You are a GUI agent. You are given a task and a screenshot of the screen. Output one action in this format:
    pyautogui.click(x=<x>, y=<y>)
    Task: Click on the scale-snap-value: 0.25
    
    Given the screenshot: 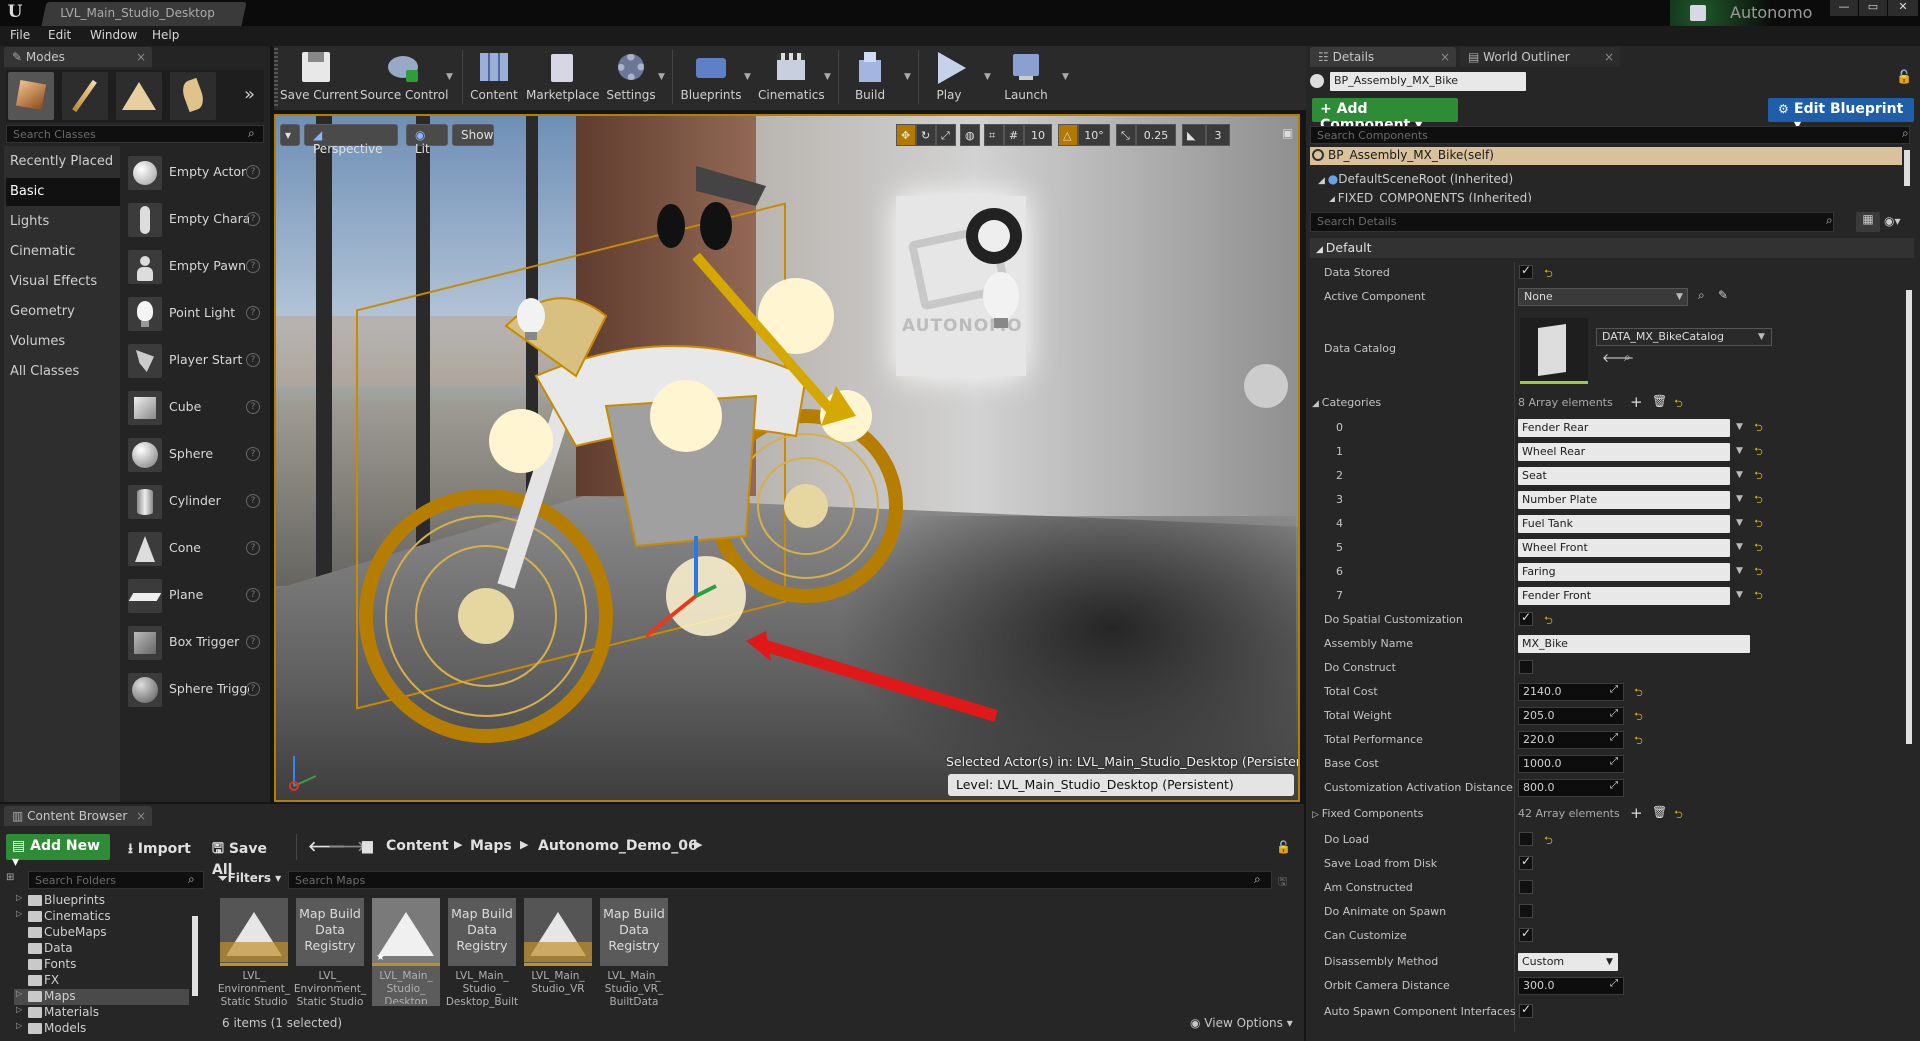 What is the action you would take?
    pyautogui.click(x=1156, y=135)
    